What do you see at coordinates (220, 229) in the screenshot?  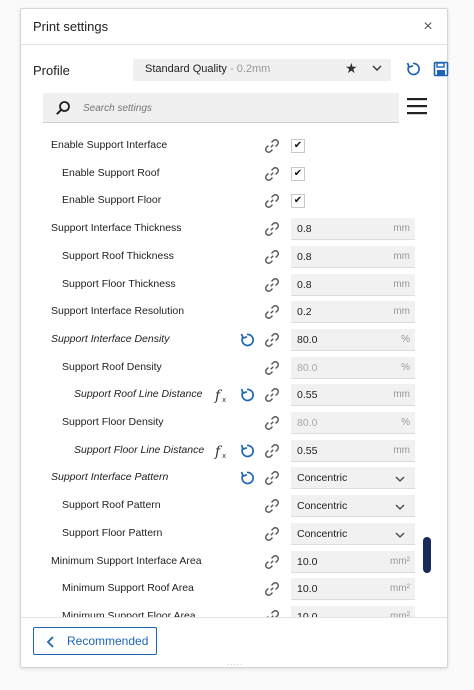 I see `setting-row: Support Interface Thickness 0.8 mm` at bounding box center [220, 229].